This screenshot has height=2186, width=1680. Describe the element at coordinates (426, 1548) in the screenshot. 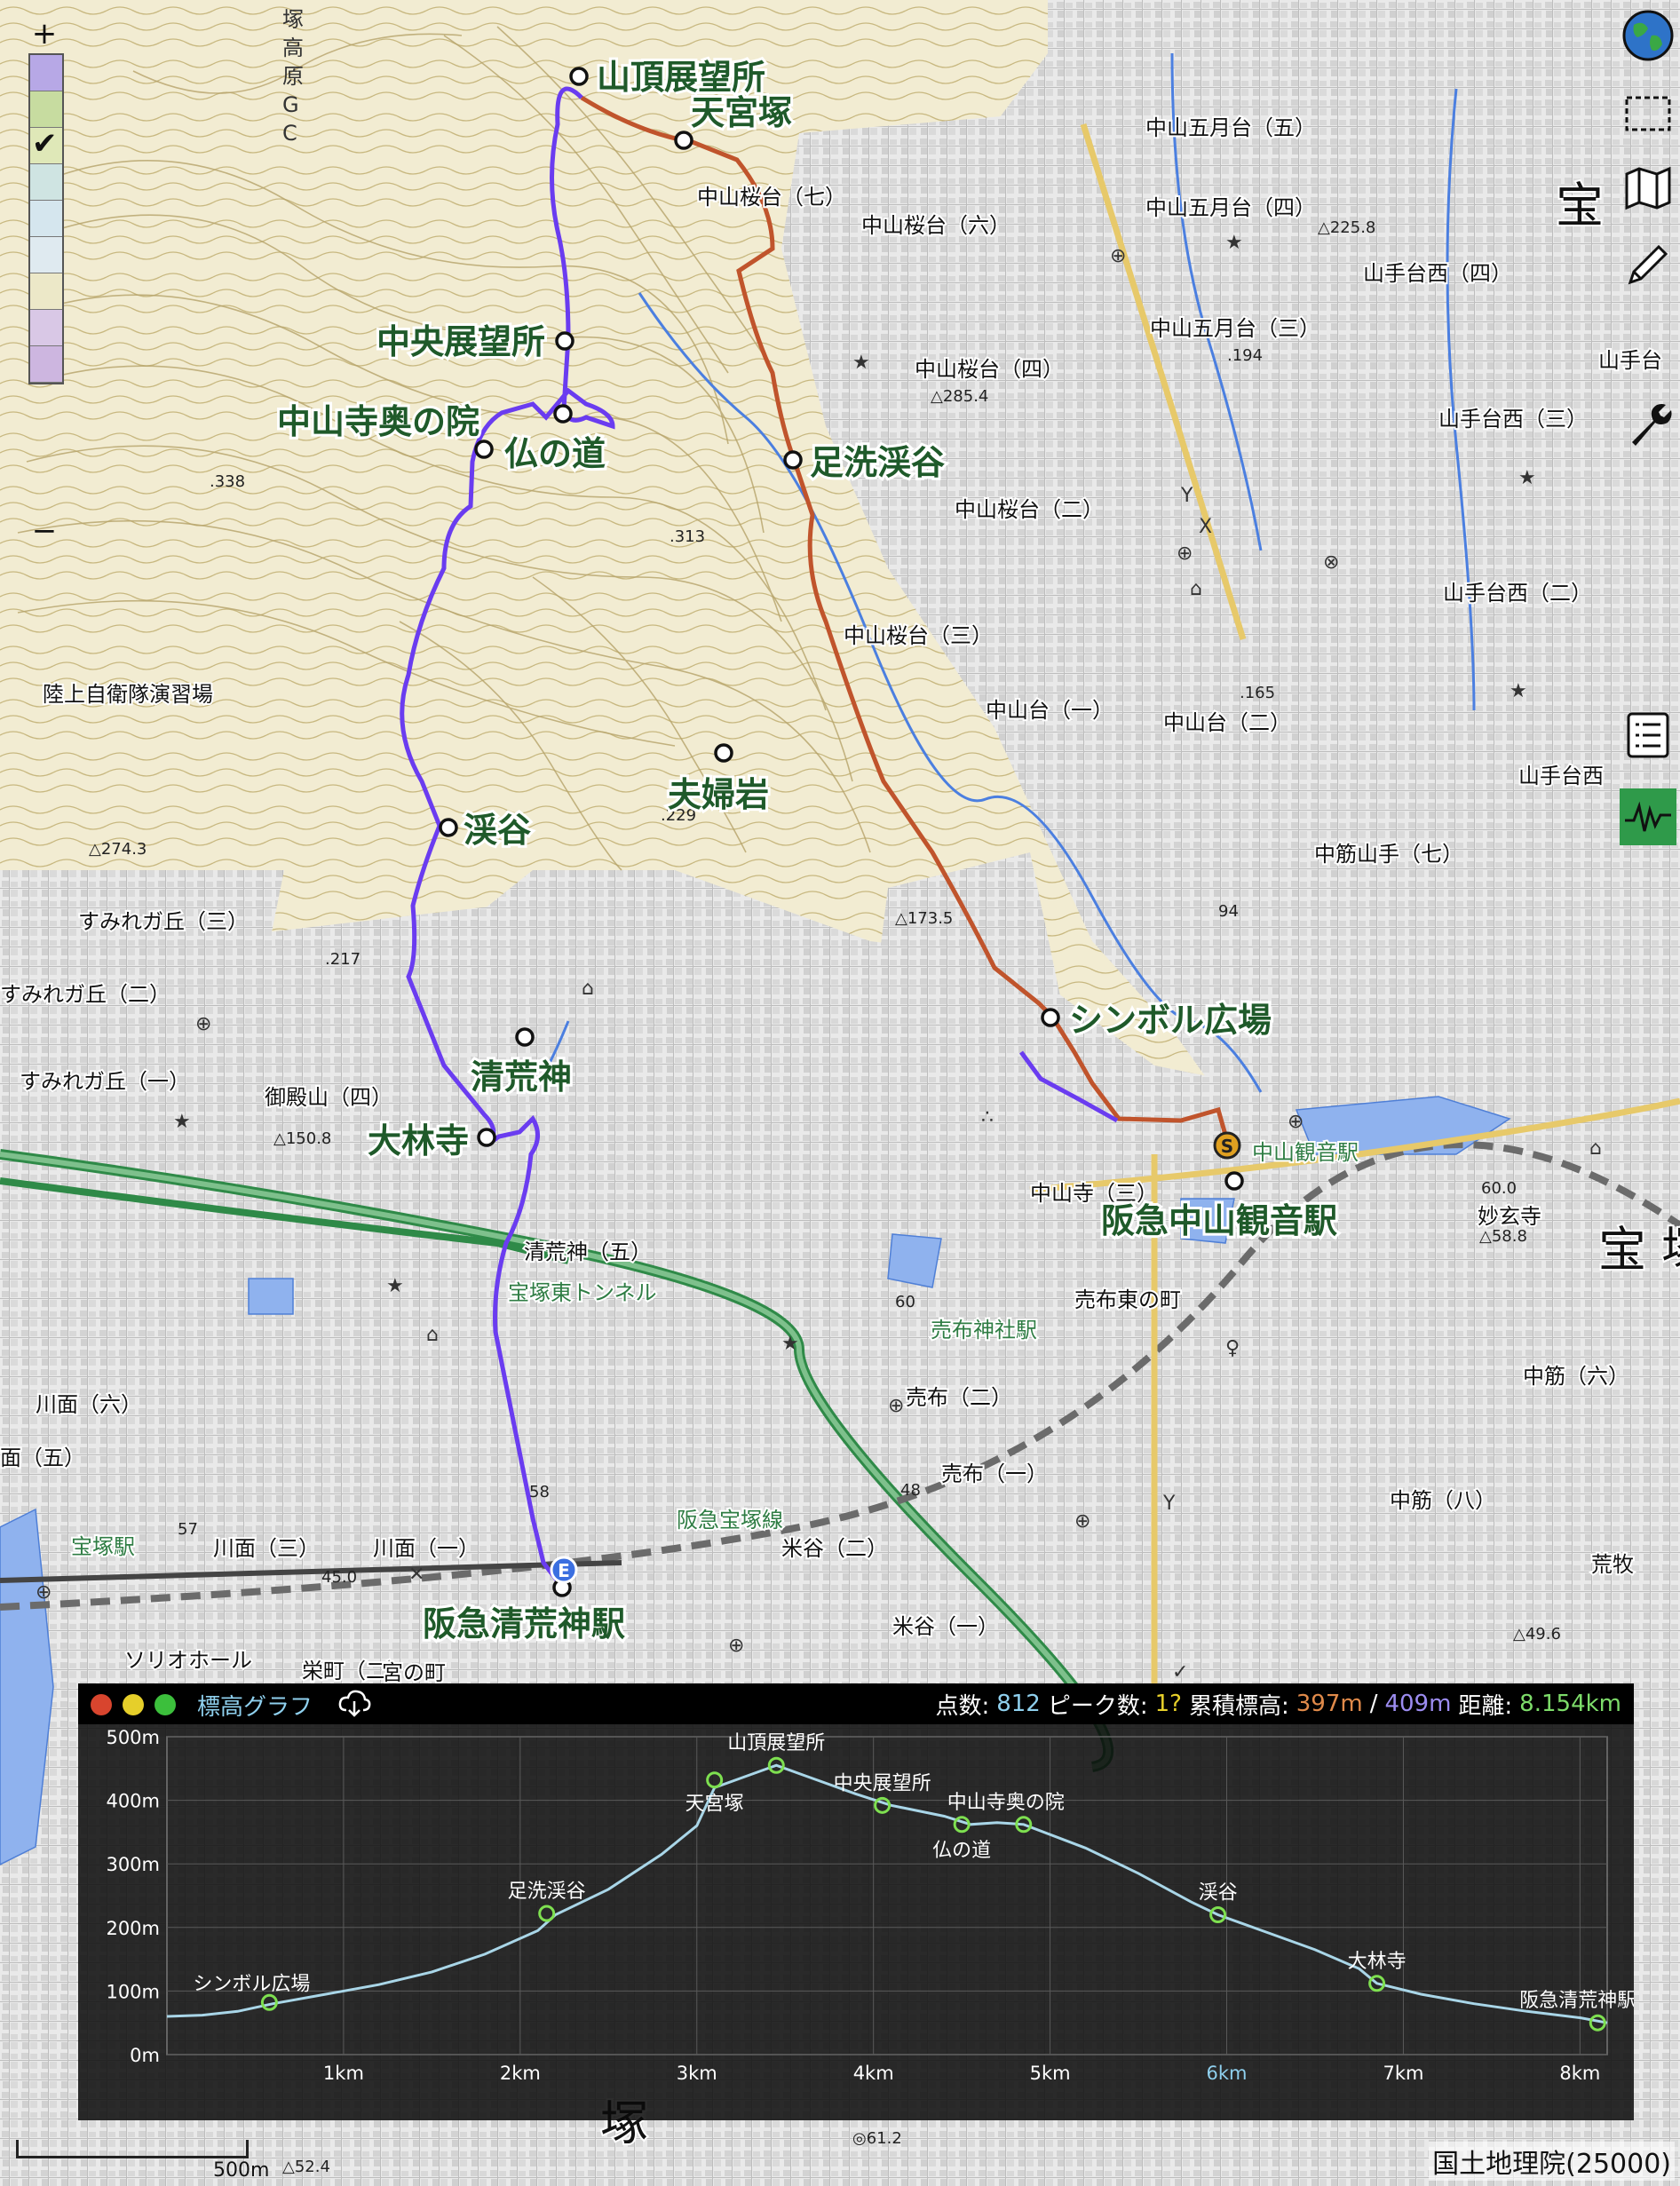

I see `place-label: 川面（一）` at that location.